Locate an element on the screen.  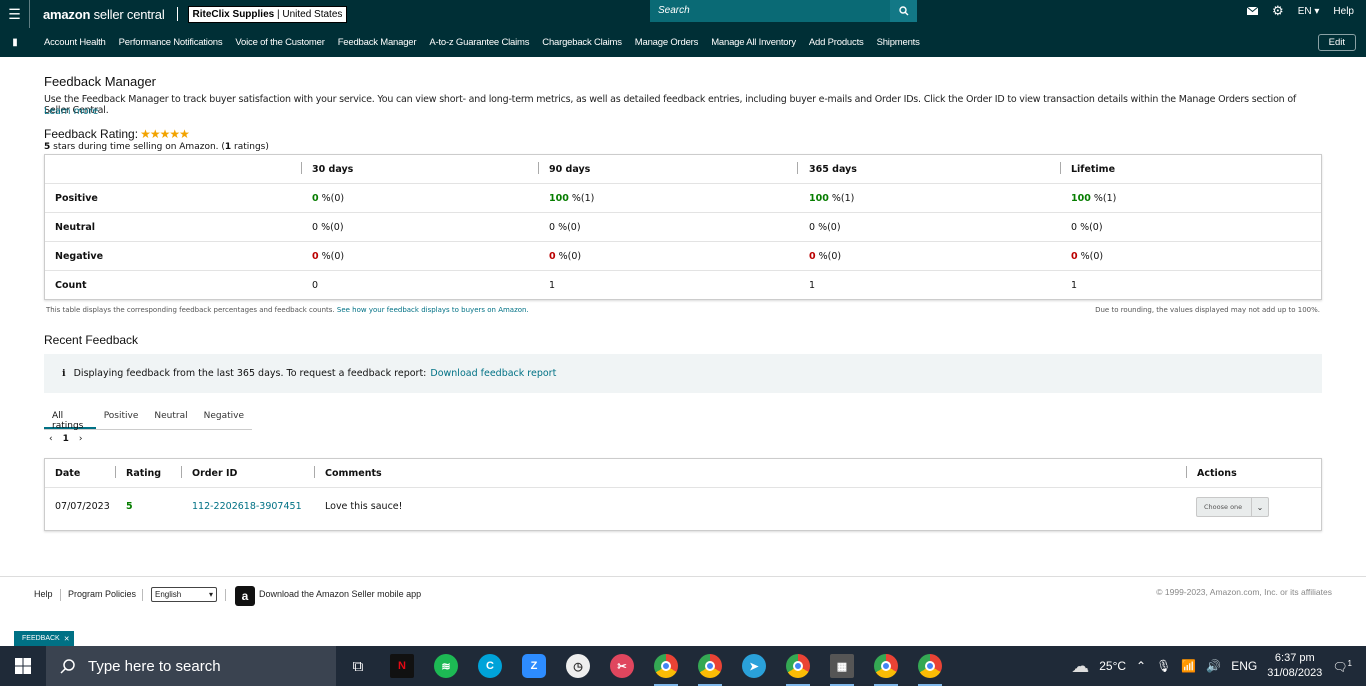
weather-icon: ☁ is located at coordinates (1080, 666).